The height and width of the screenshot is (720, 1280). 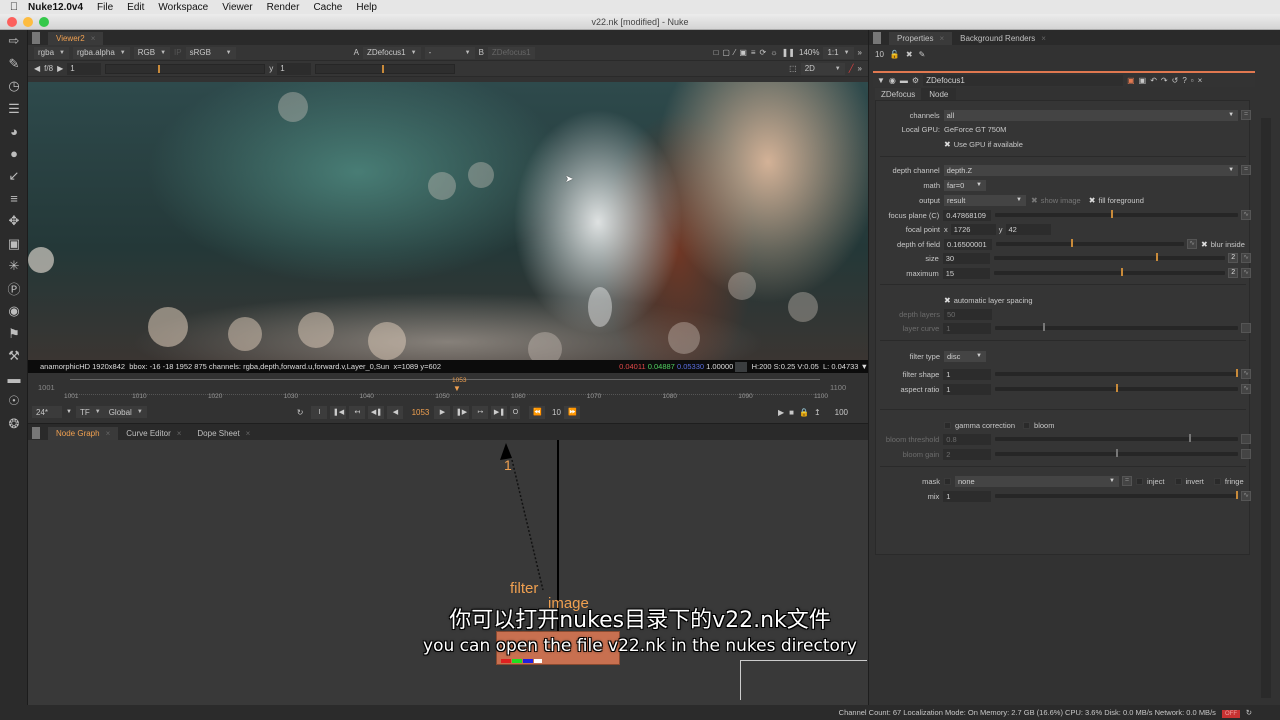 I want to click on flipbook-icon: ▶, so click(x=781, y=412).